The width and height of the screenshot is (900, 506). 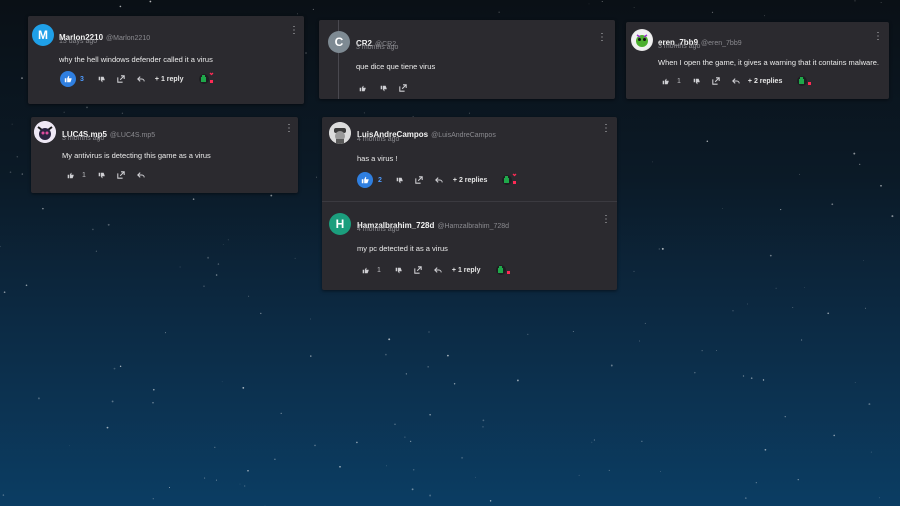 I want to click on user-handle: @eren_7bb9, so click(x=721, y=43).